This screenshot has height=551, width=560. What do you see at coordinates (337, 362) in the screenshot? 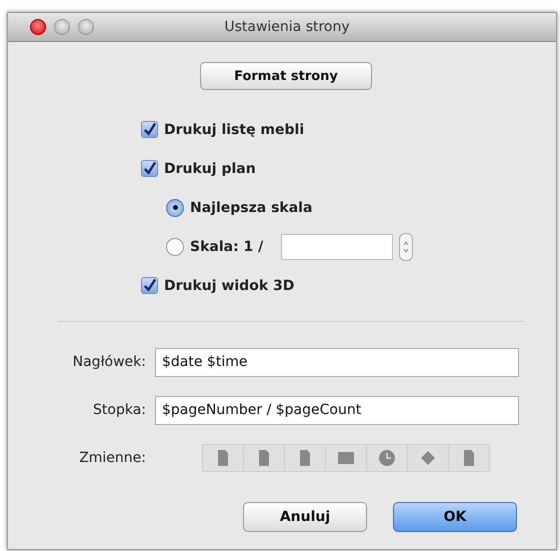
I see `text-field: $date $time` at bounding box center [337, 362].